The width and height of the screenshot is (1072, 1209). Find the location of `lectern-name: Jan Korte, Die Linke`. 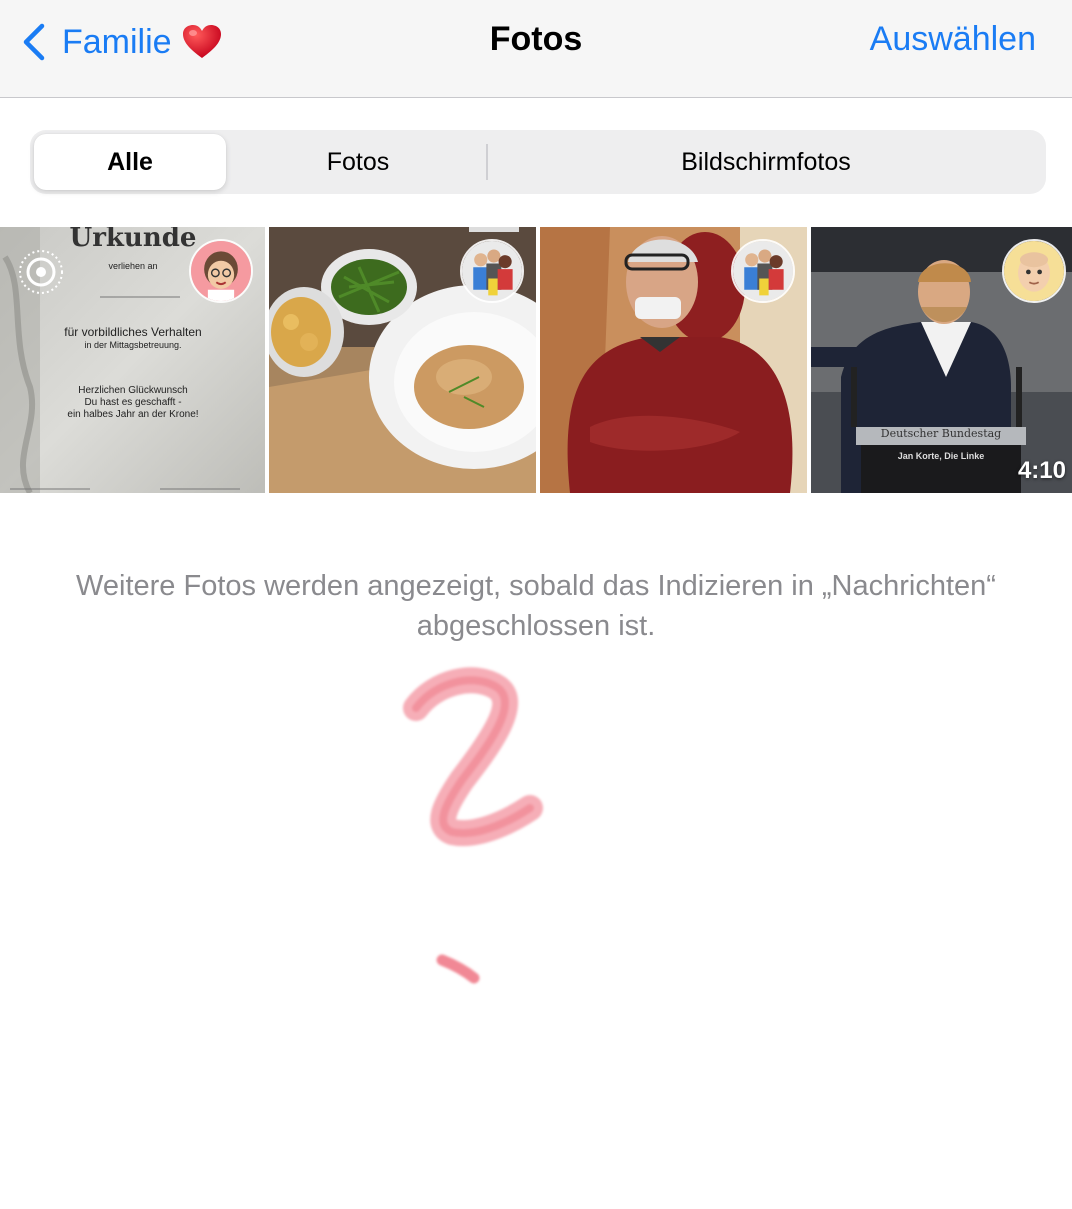

lectern-name: Jan Korte, Die Linke is located at coordinates (941, 456).